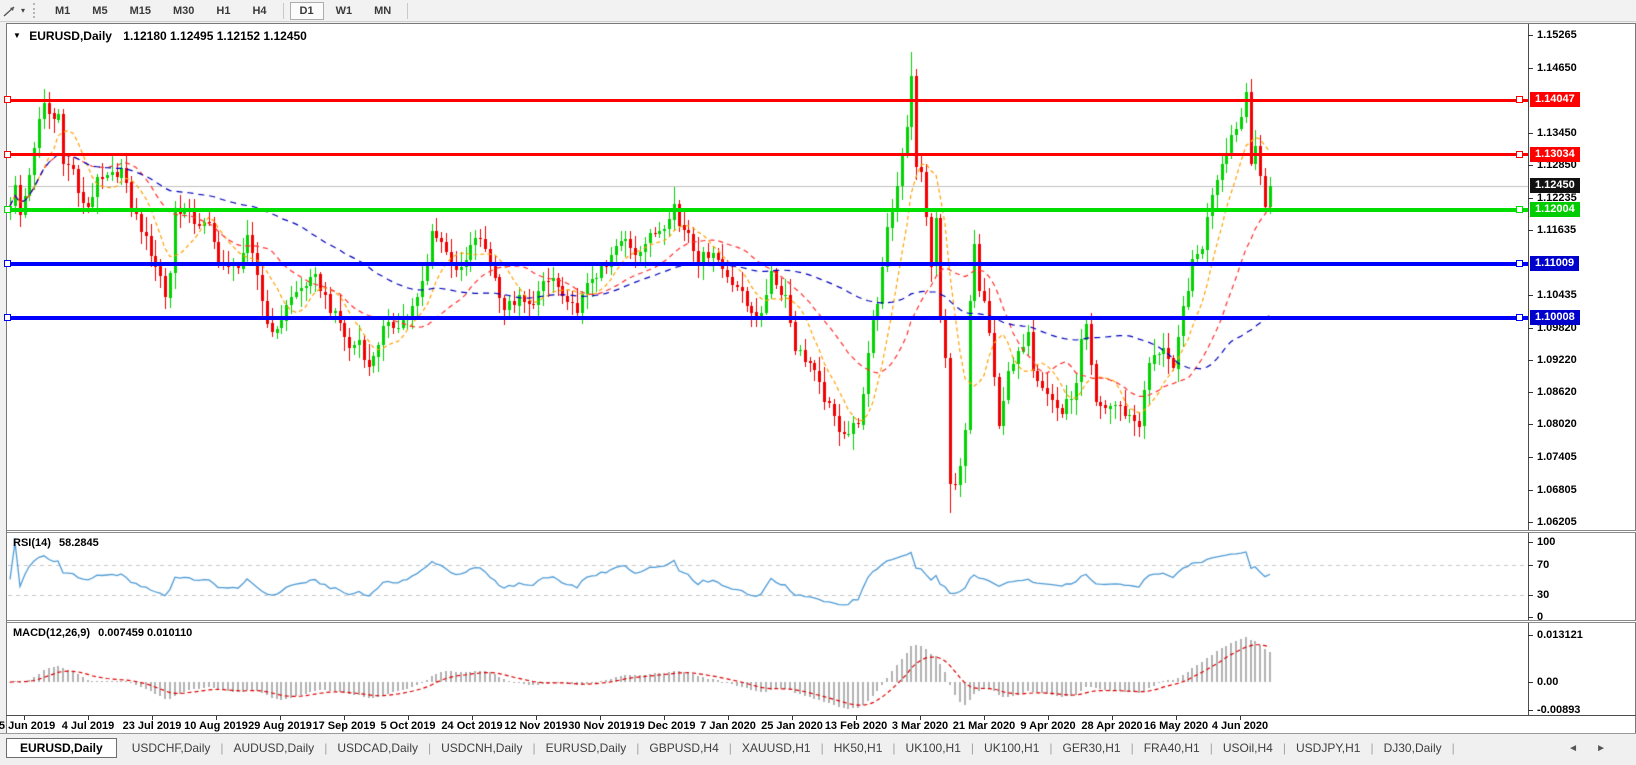 Image resolution: width=1636 pixels, height=765 pixels. I want to click on date-label: 15 Jun 2019, so click(28, 726).